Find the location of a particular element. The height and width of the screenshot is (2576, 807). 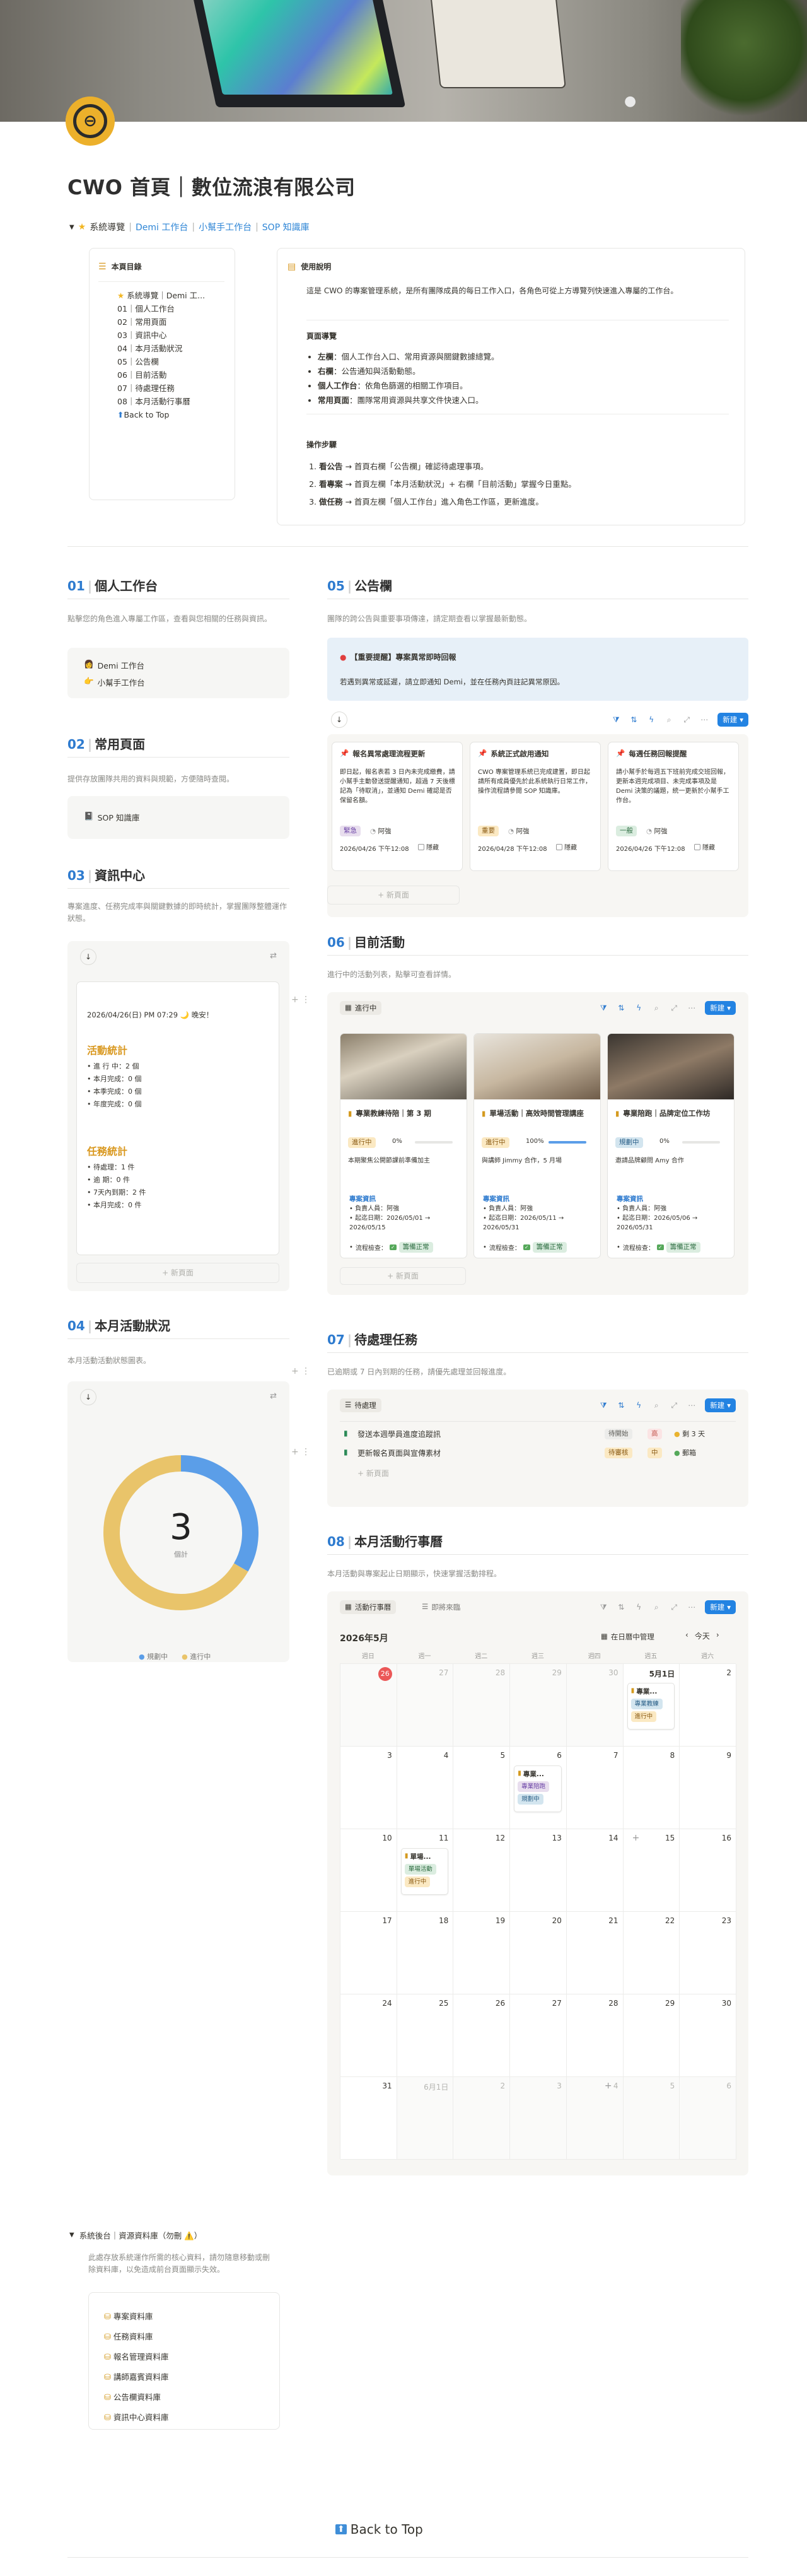

calendar-day: 17 is located at coordinates (369, 1953).